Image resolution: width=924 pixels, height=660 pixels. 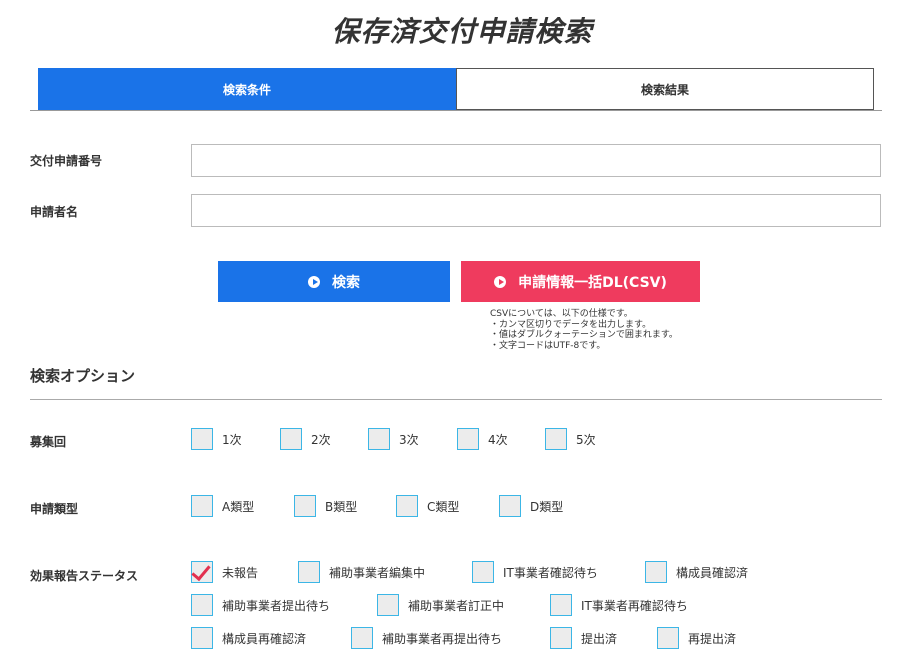 I want to click on checkbox-status-resubmit-wait: 補助事業者再提出待ち, so click(x=426, y=638).